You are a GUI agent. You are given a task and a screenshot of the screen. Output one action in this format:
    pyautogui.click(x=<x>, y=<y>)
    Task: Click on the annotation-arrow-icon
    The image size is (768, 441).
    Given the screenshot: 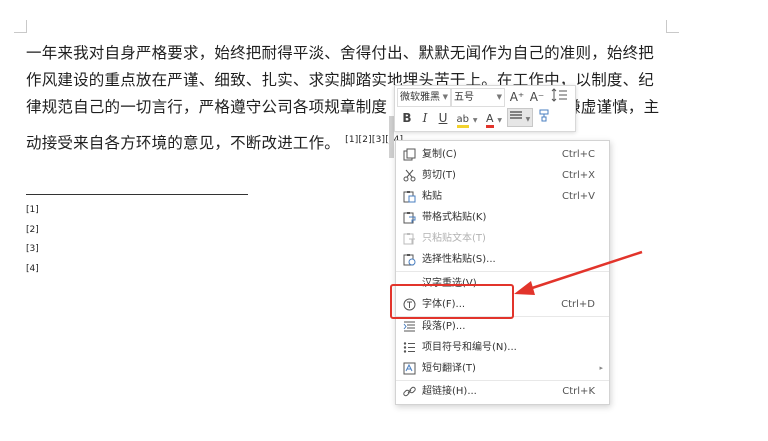 What is the action you would take?
    pyautogui.click(x=578, y=272)
    